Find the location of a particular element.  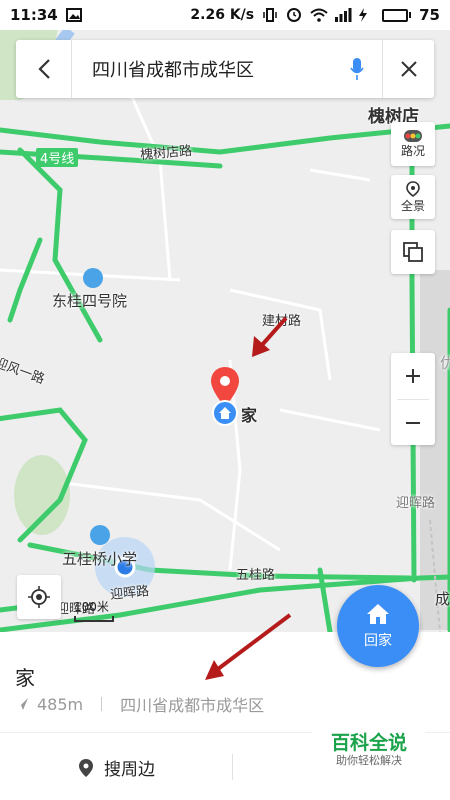

plus-icon is located at coordinates (413, 376).